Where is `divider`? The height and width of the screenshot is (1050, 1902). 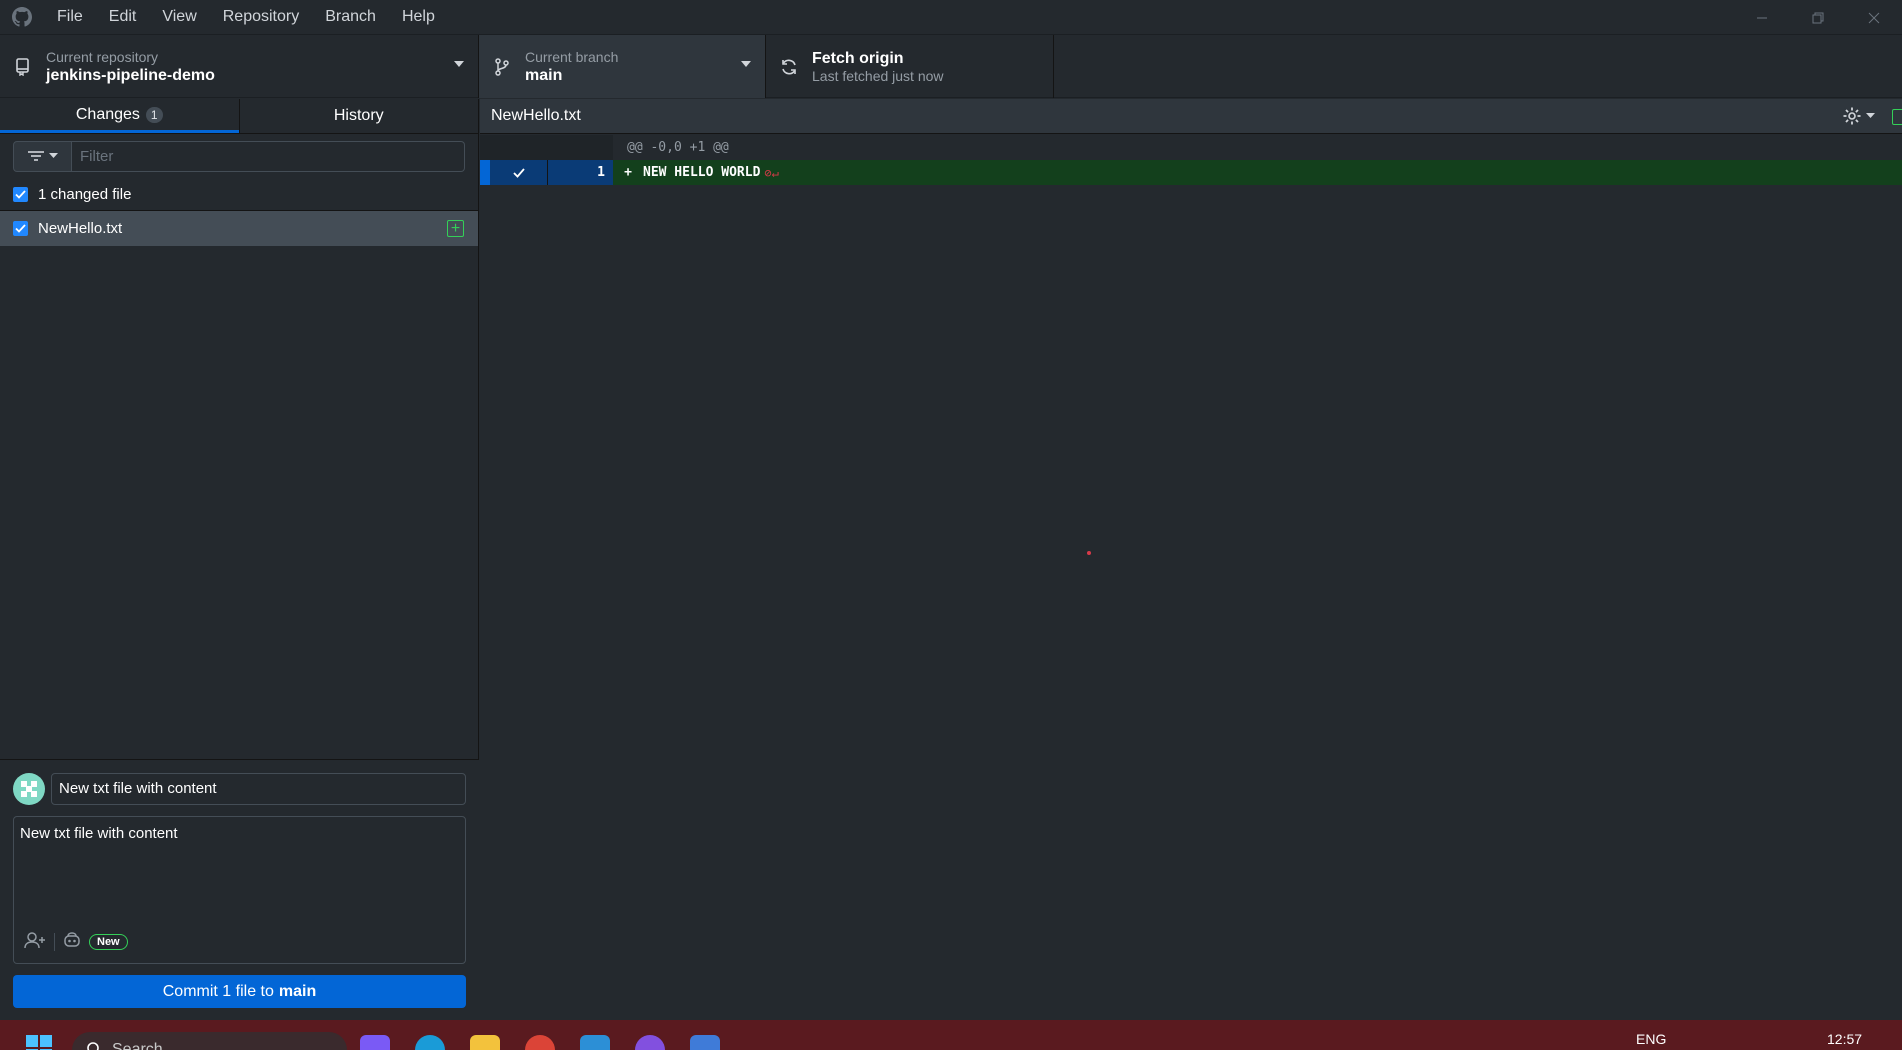
divider is located at coordinates (54, 942).